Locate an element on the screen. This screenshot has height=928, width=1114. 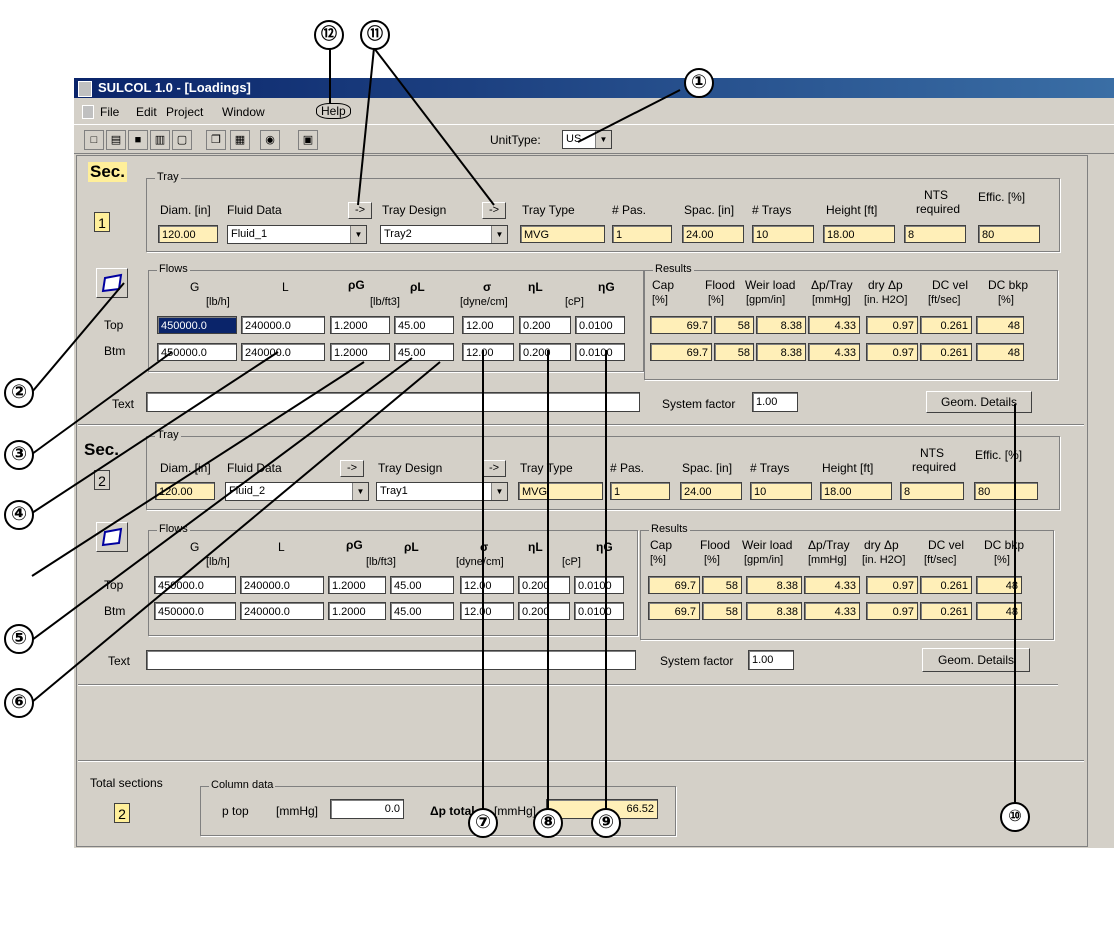
callout-5: ⑤ is located at coordinates (19, 639).